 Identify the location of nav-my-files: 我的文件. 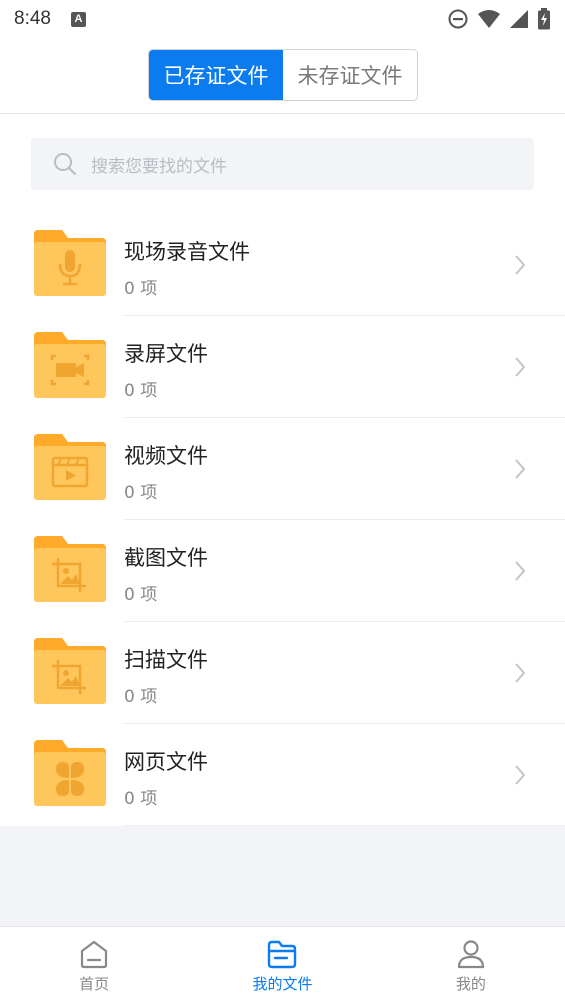
(282, 965).